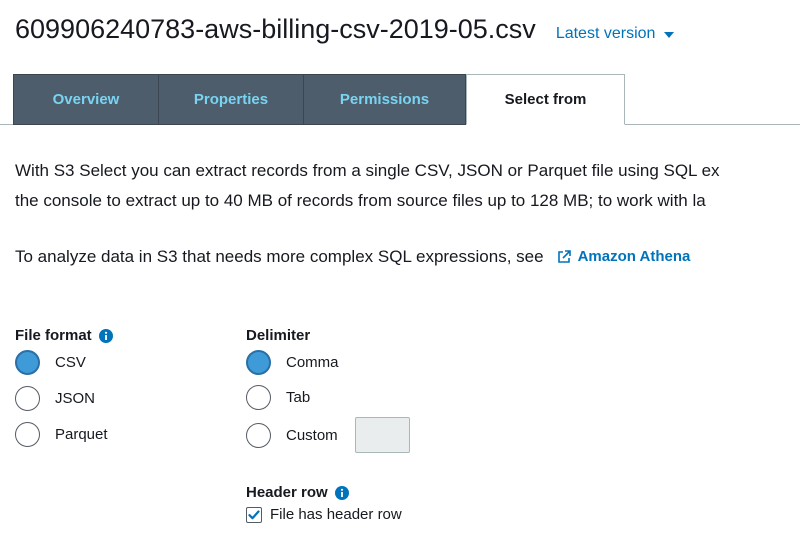 This screenshot has height=549, width=800. Describe the element at coordinates (384, 99) in the screenshot. I see `tab-permissions: Permissions` at that location.